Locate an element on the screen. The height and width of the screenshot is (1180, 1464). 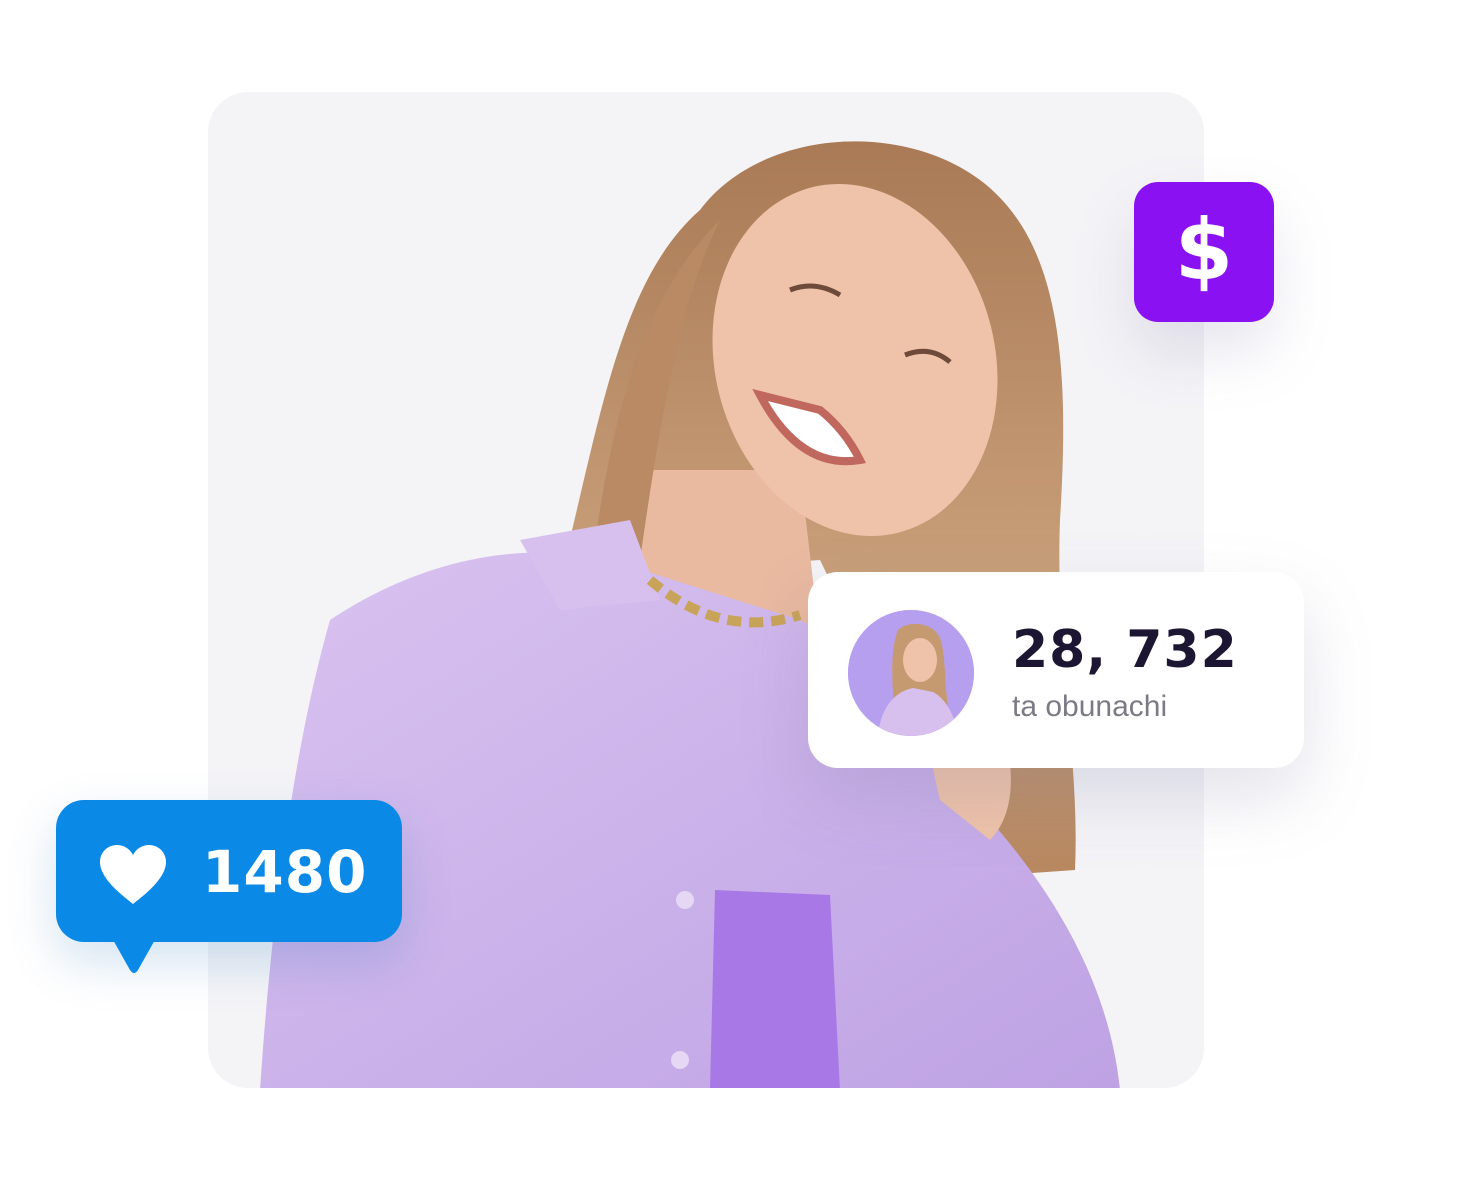
money-badge: $ is located at coordinates (1204, 252).